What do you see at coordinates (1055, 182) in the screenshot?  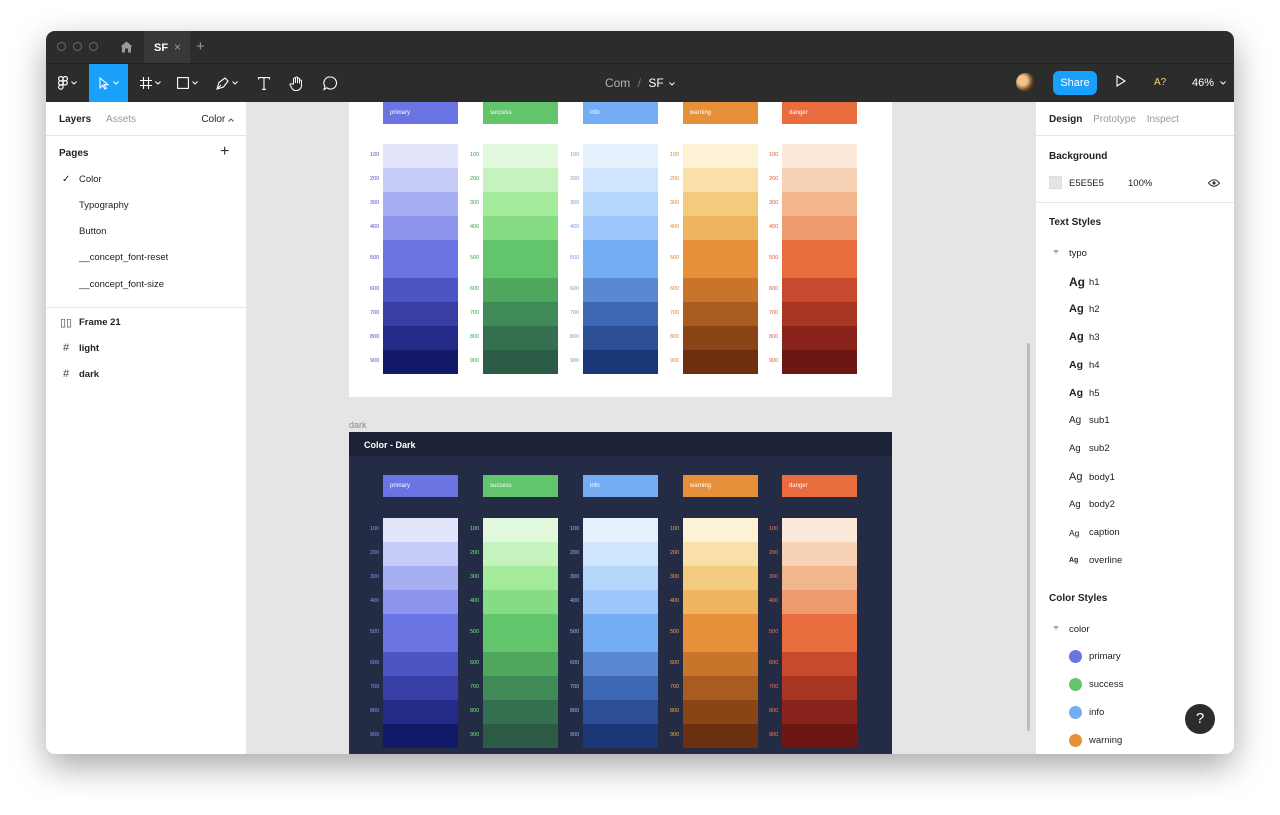 I see `background-swatch` at bounding box center [1055, 182].